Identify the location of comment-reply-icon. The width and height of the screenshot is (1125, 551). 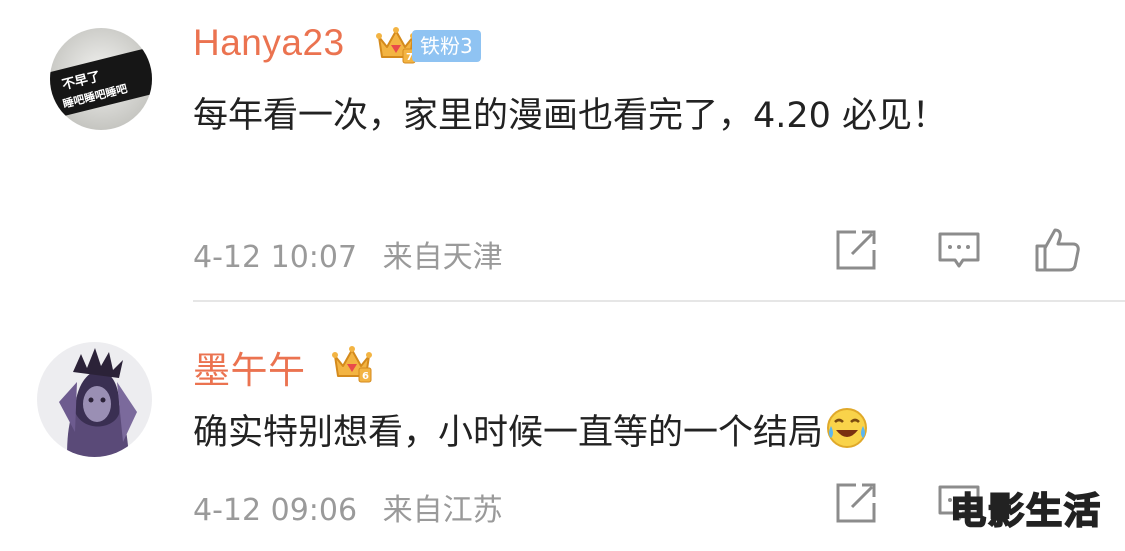
(959, 250).